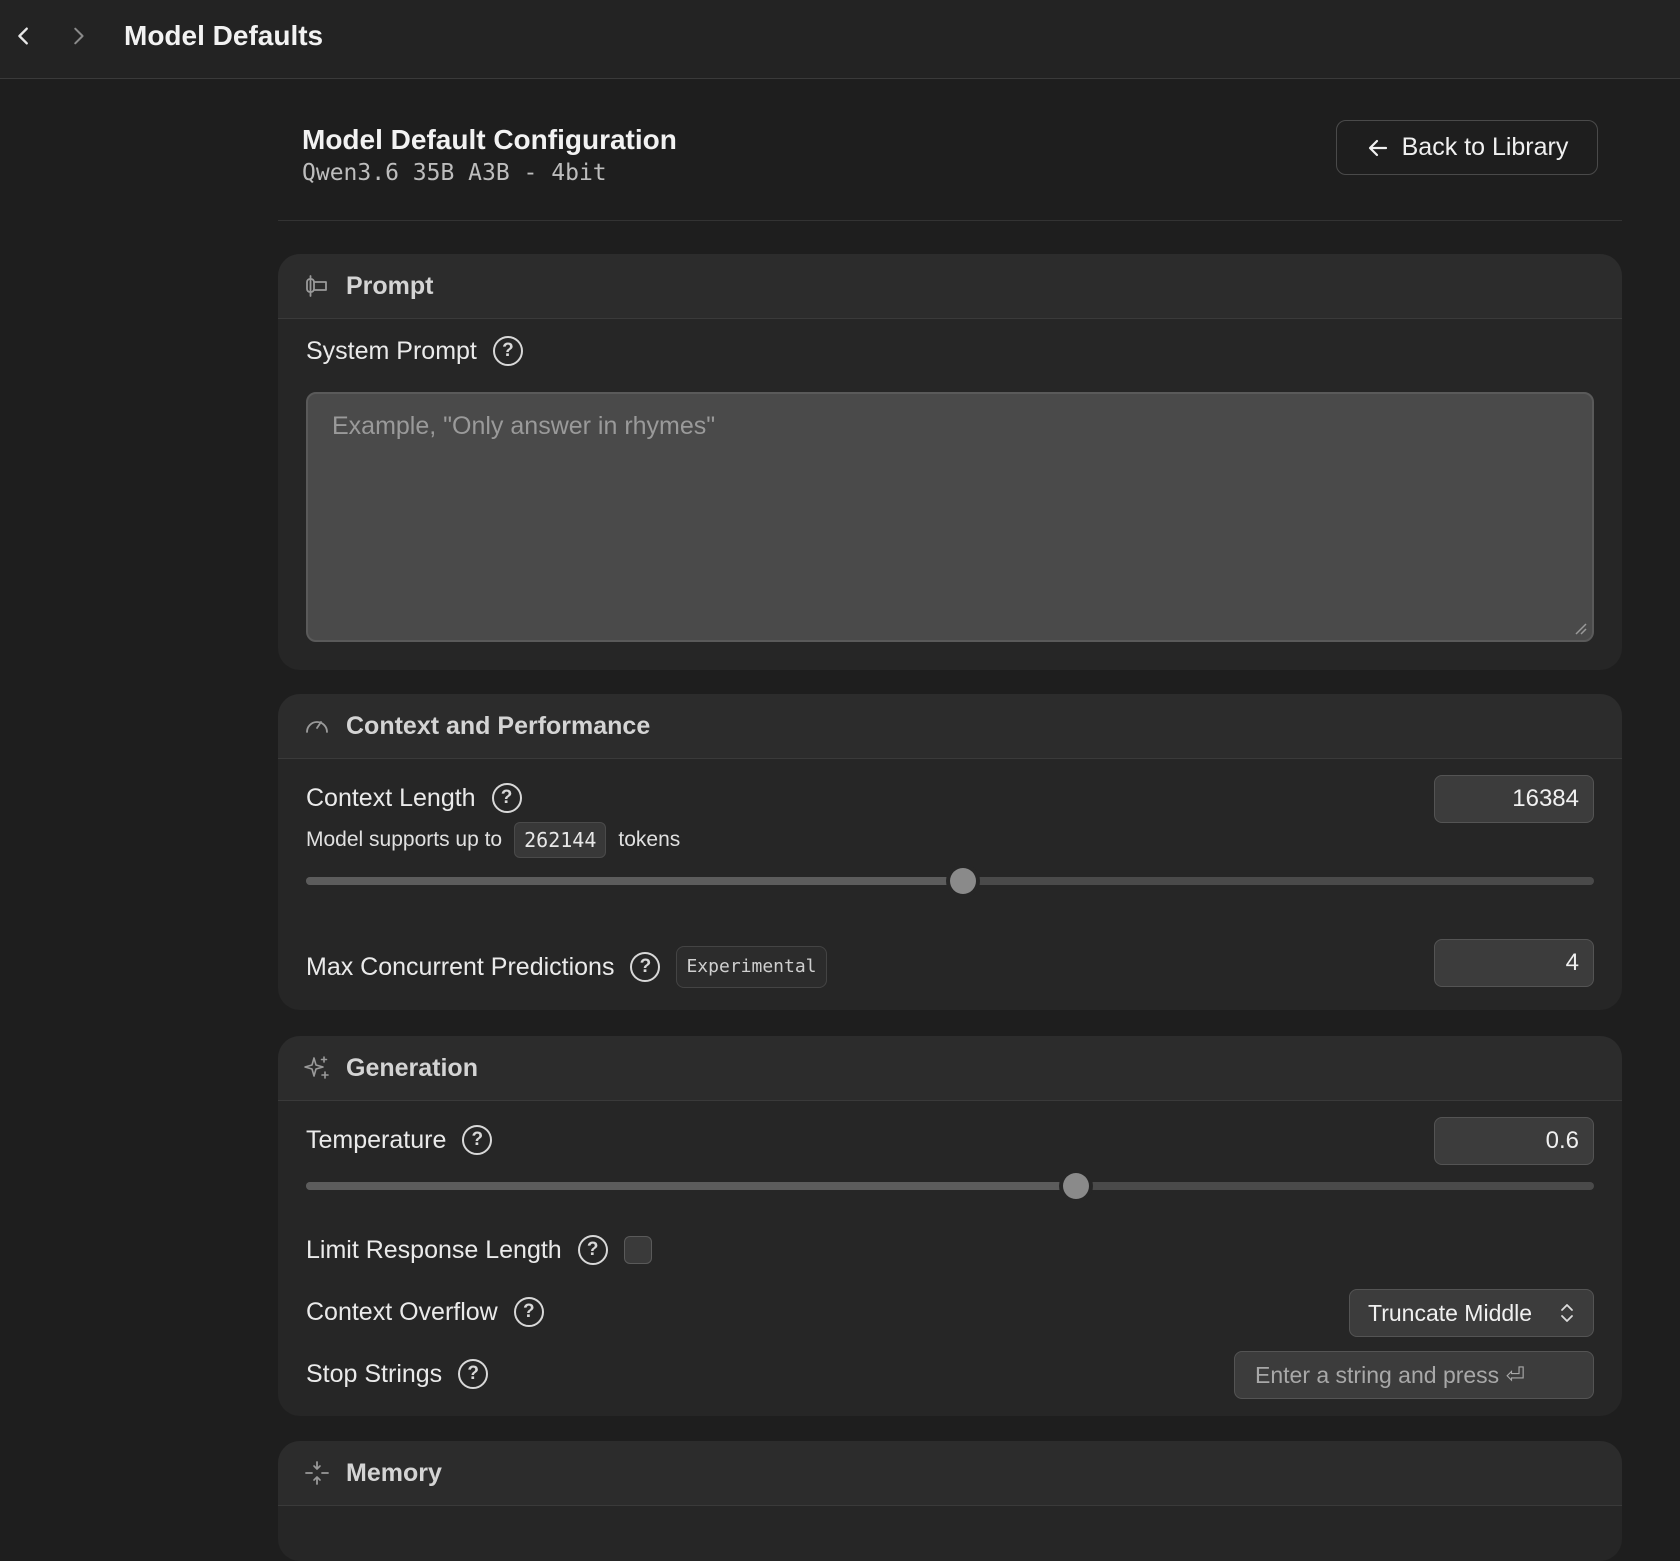 The height and width of the screenshot is (1561, 1680). Describe the element at coordinates (507, 351) in the screenshot. I see `system-prompt-help-icon: ?` at that location.